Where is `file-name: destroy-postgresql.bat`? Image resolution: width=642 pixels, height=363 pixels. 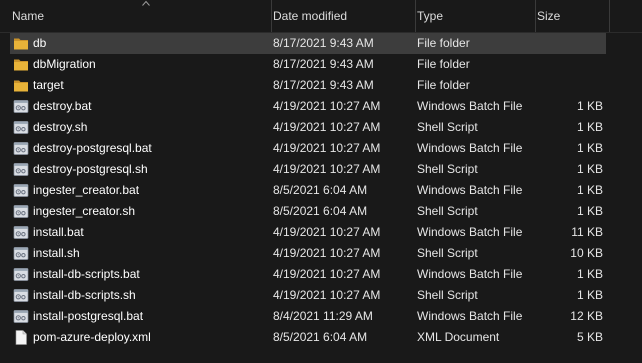
file-name: destroy-postgresql.bat is located at coordinates (92, 148).